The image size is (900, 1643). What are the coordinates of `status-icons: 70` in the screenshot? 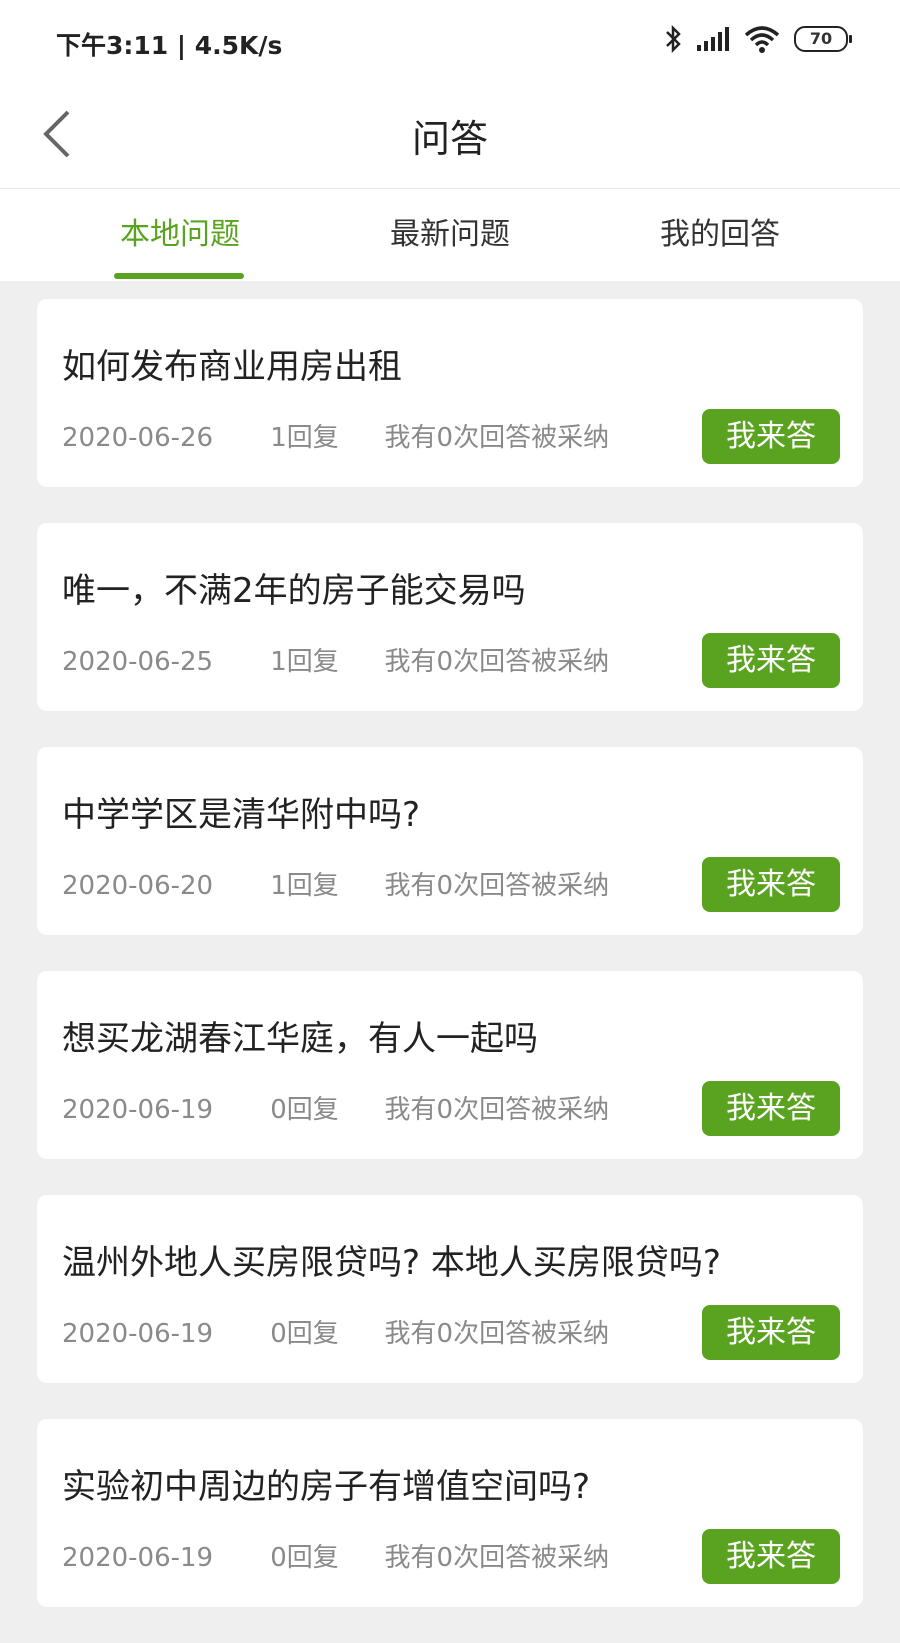 It's located at (758, 39).